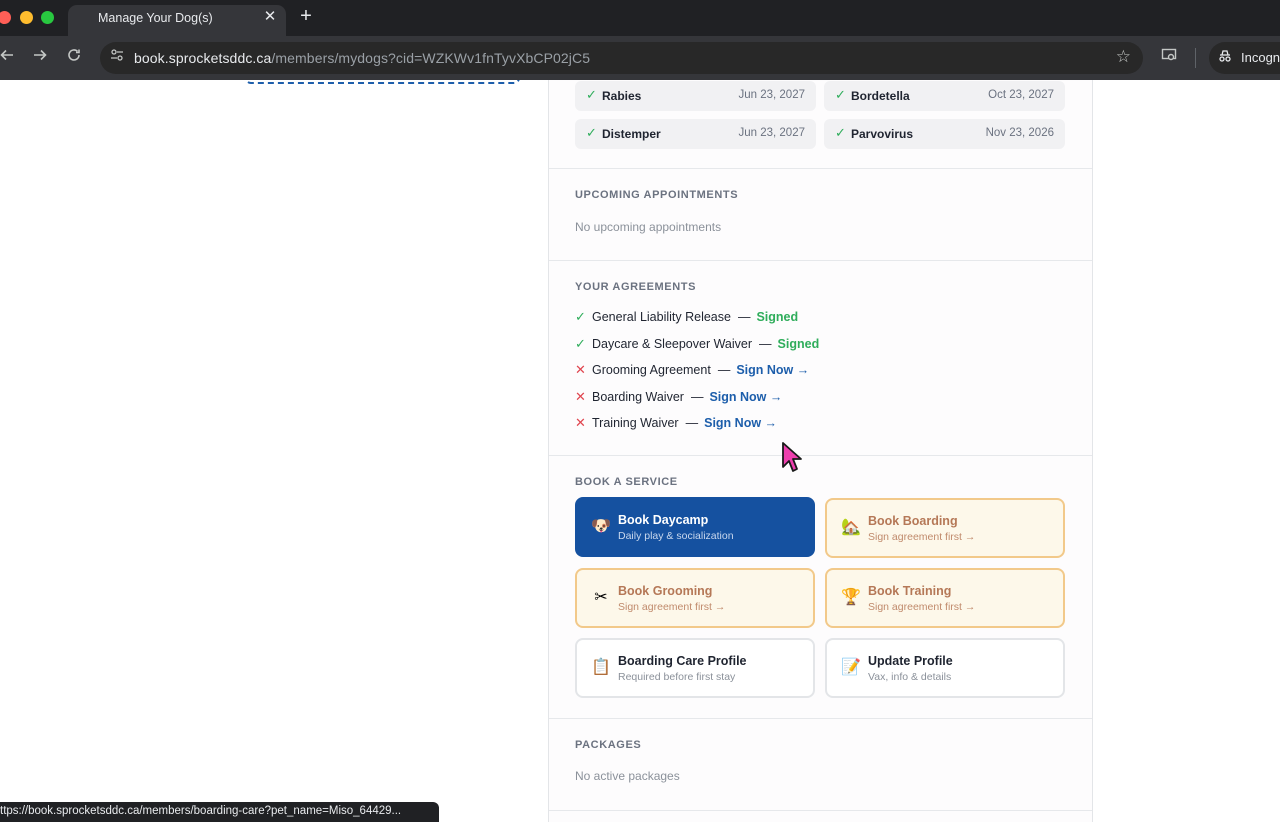 The image size is (1280, 822). I want to click on trophy-icon: 🏆, so click(851, 597).